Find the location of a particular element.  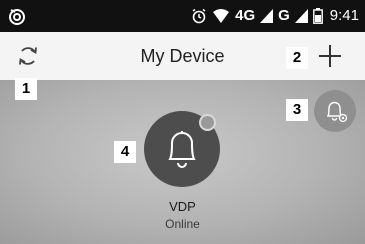

notification-app-icon is located at coordinates (17, 17).